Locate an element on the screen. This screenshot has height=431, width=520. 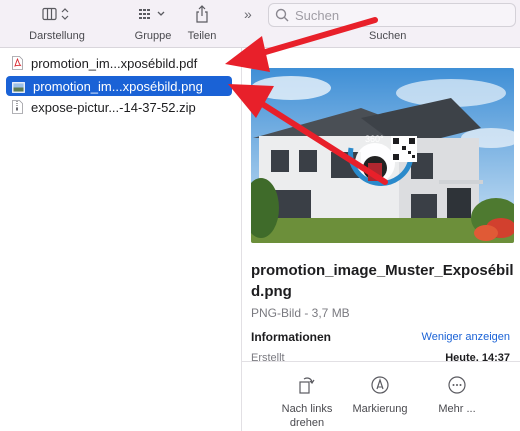
view-columns-icon is located at coordinates (57, 14).